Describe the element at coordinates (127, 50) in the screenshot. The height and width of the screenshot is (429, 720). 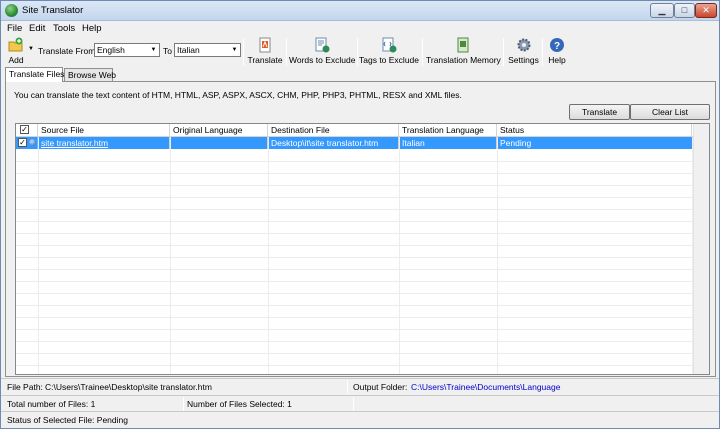
I see `from-language-select: English ▼` at that location.